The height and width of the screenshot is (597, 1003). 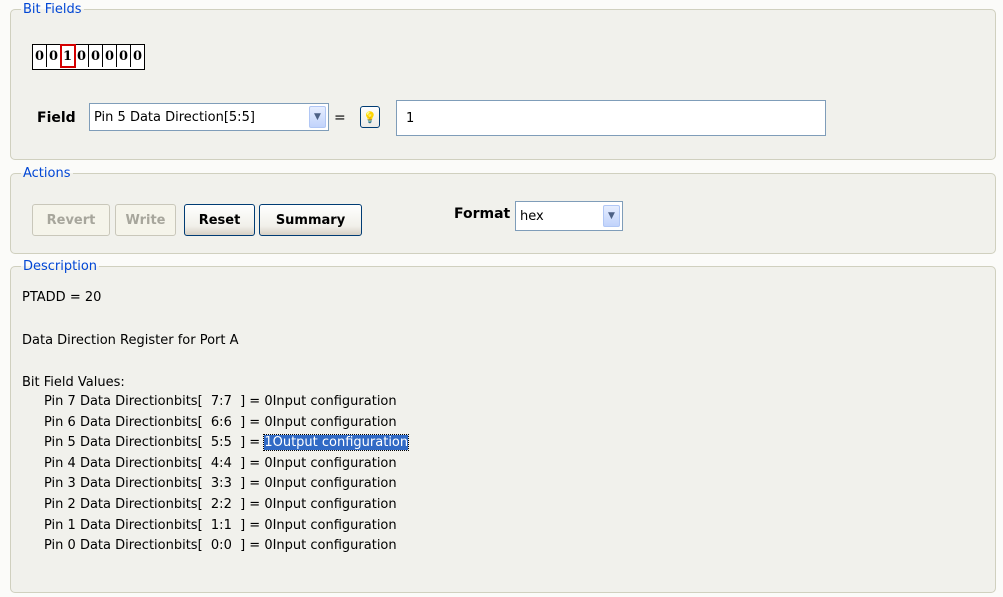 What do you see at coordinates (154, 504) in the screenshot?
I see `bit-field-name: Pin 2 Data Directionbits[ 2:2 ] =` at bounding box center [154, 504].